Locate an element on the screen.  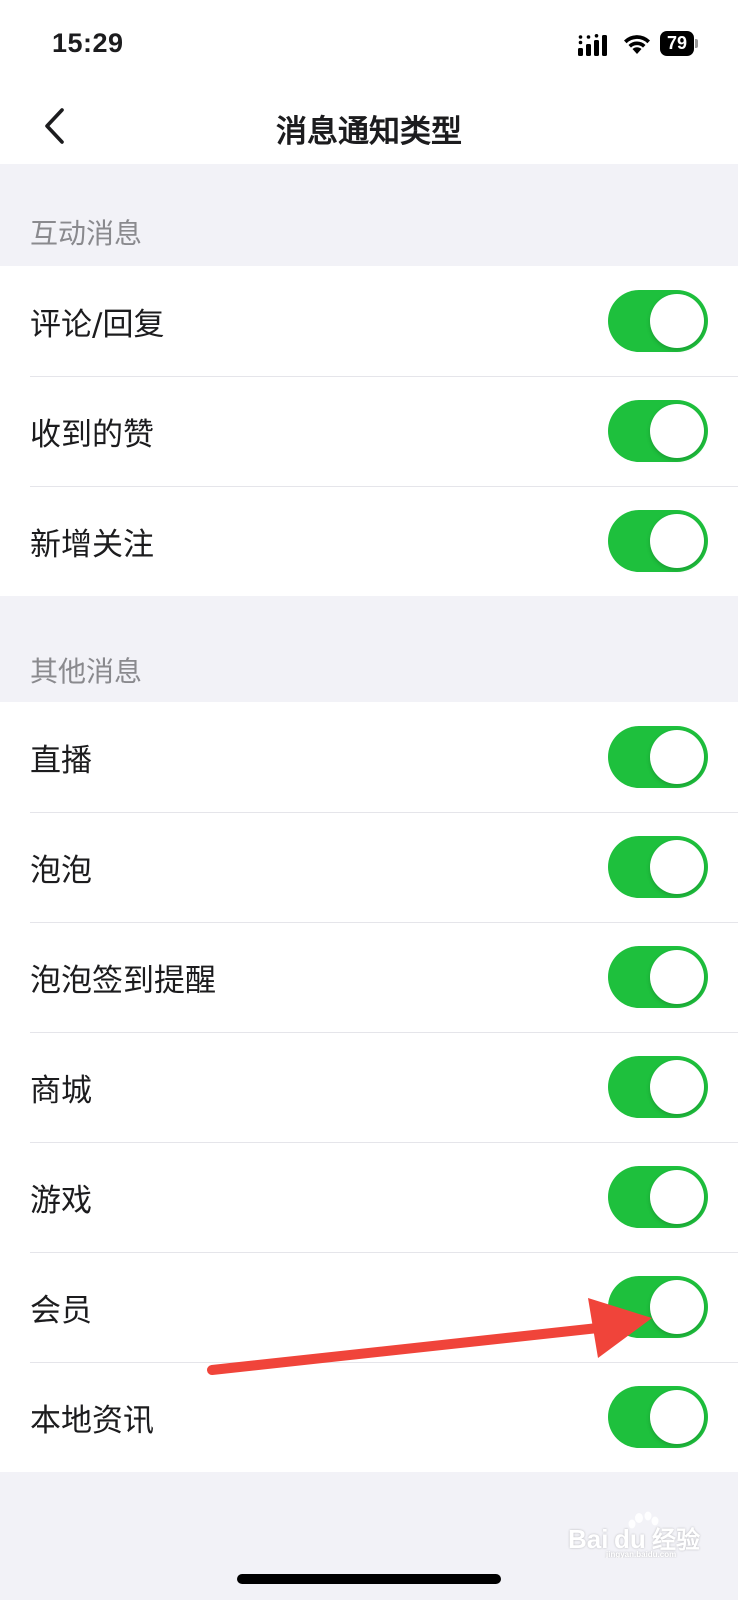
status-bar: 15:29 79 is located at coordinates (369, 44).